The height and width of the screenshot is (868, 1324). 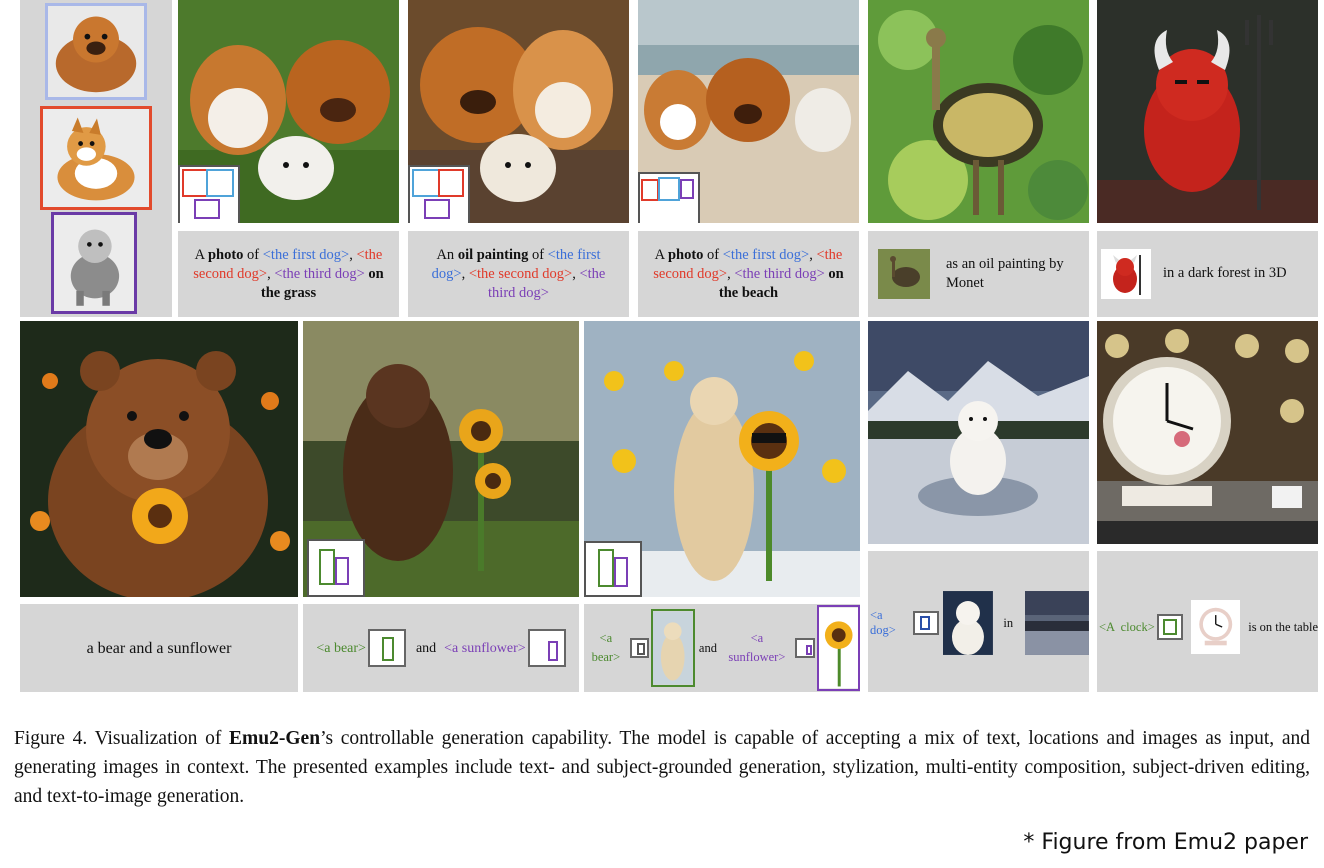 What do you see at coordinates (748, 111) in the screenshot?
I see `generated-dogs-beach-image` at bounding box center [748, 111].